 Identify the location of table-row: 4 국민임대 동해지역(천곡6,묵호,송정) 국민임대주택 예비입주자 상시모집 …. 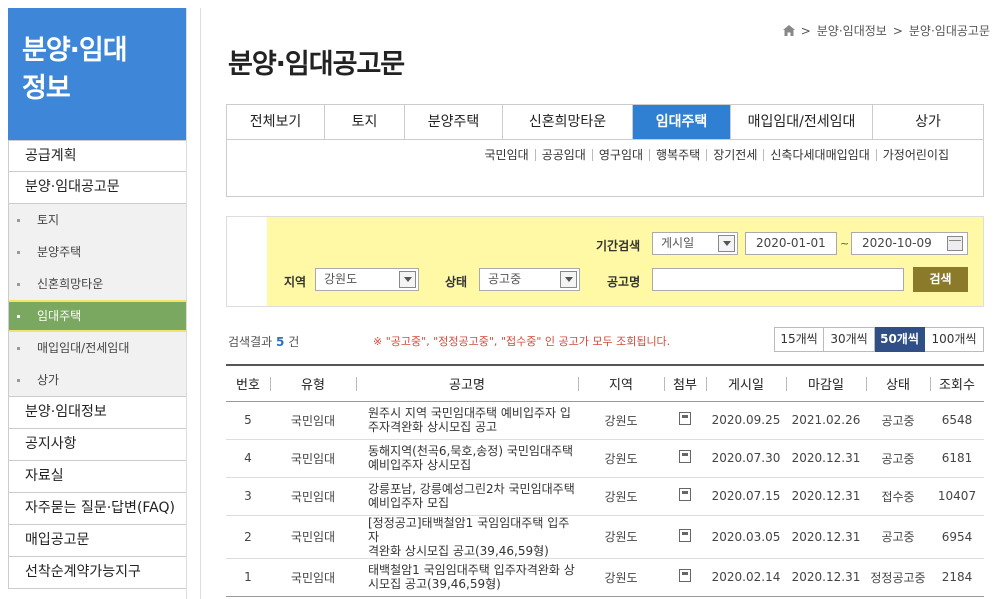
(605, 458).